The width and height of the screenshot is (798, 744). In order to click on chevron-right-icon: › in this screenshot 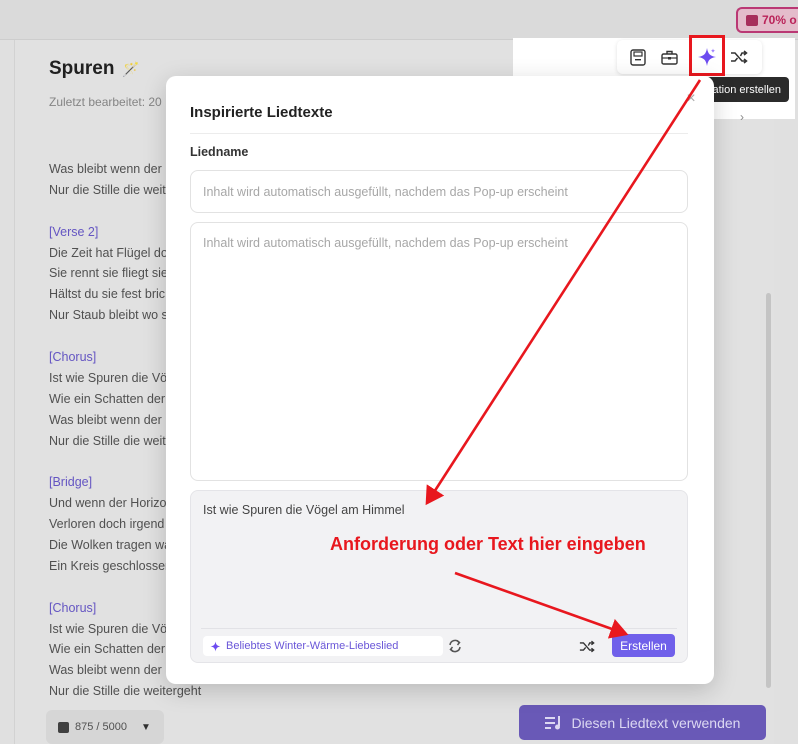, I will do `click(742, 117)`.